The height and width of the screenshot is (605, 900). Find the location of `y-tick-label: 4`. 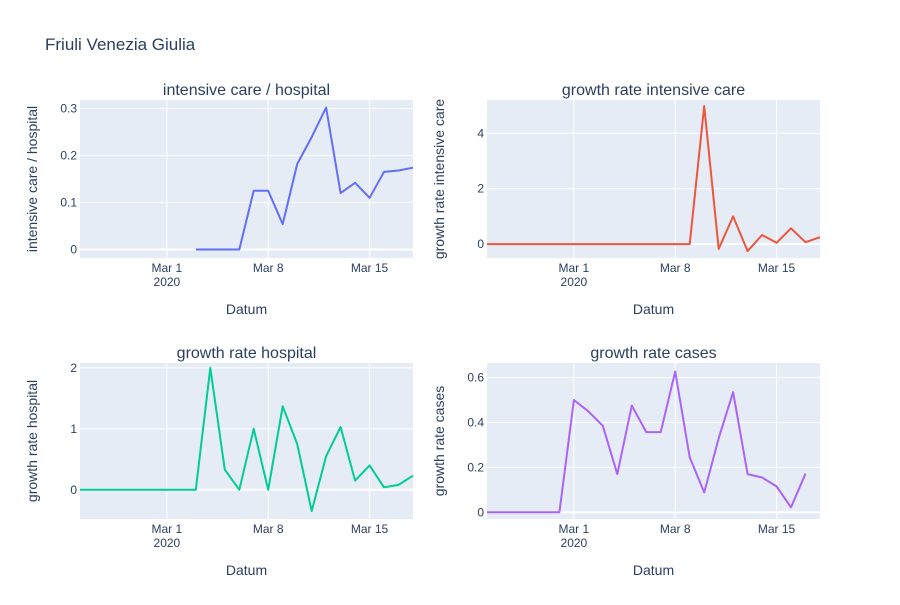

y-tick-label: 4 is located at coordinates (480, 133).